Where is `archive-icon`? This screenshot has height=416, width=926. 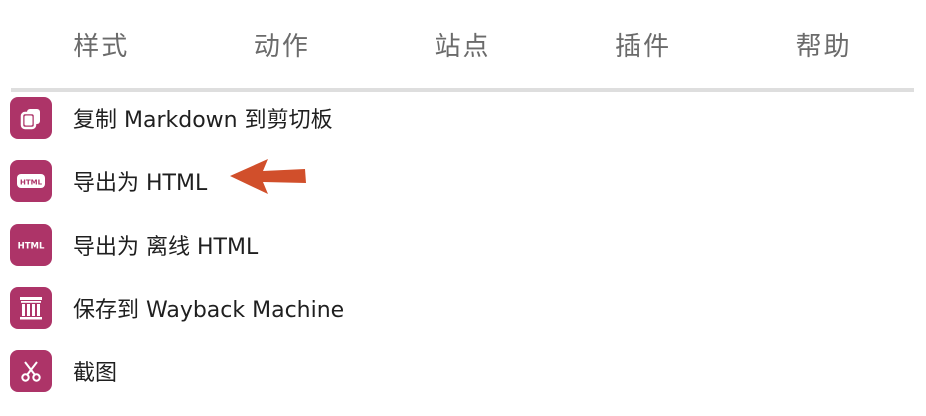
archive-icon is located at coordinates (31, 308).